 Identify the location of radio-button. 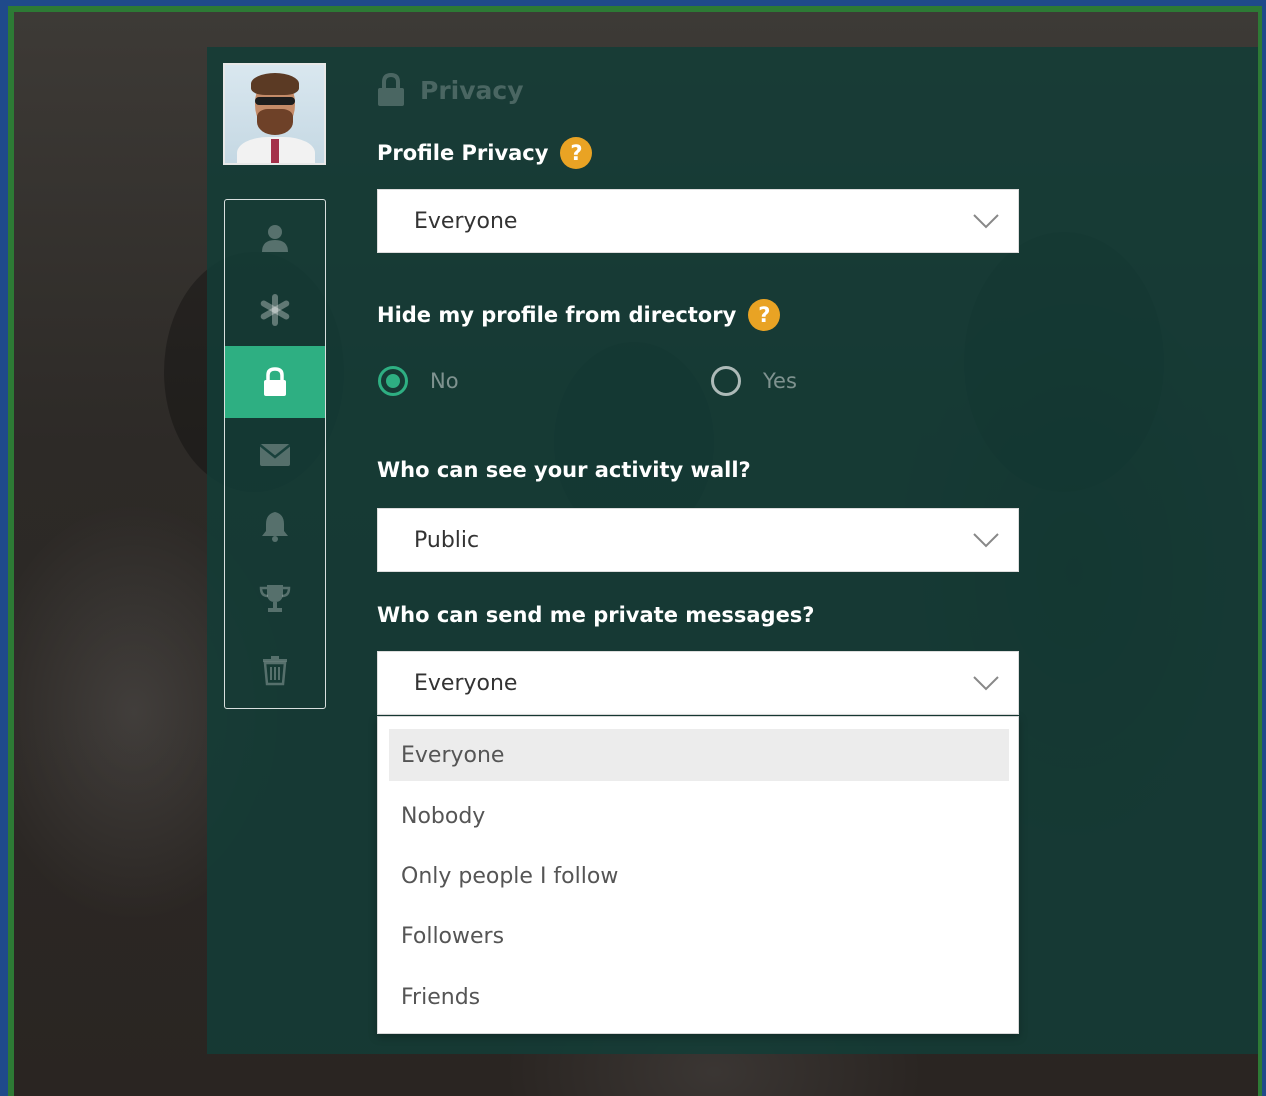
(726, 381).